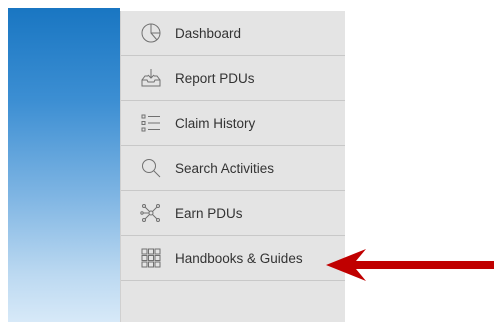 This screenshot has height=322, width=497. Describe the element at coordinates (151, 78) in the screenshot. I see `tray-download-icon` at that location.